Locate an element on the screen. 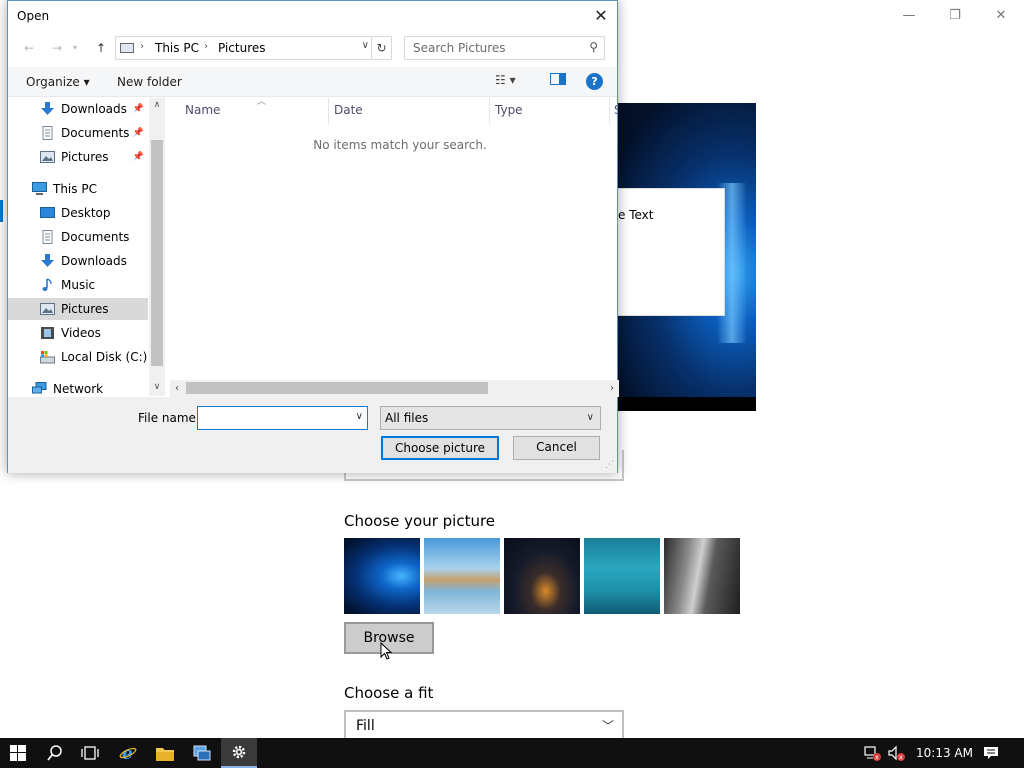 The image size is (1024, 768). nav-item-downloads-quick: Downloads 📌 is located at coordinates (78, 109).